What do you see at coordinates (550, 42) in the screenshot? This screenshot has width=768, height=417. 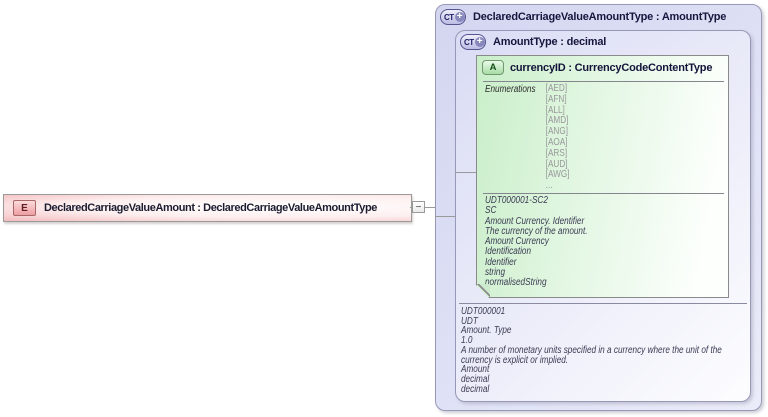 I see `complextype-label: AmountType : decimal` at bounding box center [550, 42].